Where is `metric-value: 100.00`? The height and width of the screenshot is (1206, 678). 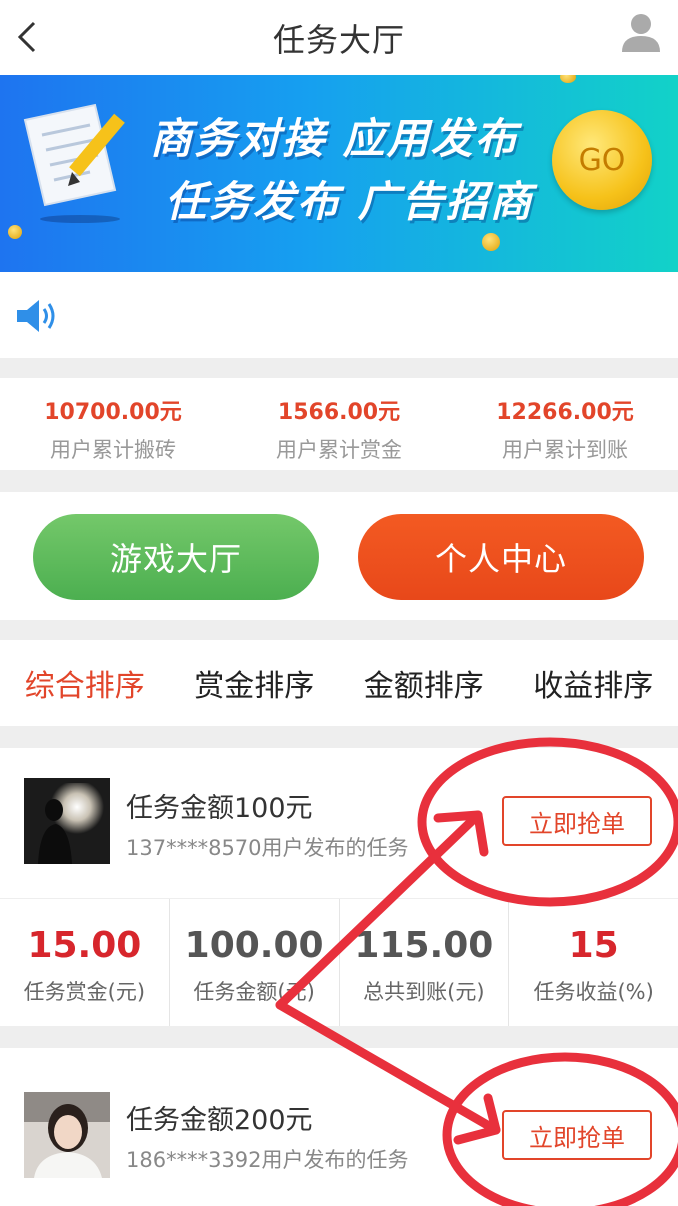 metric-value: 100.00 is located at coordinates (254, 945).